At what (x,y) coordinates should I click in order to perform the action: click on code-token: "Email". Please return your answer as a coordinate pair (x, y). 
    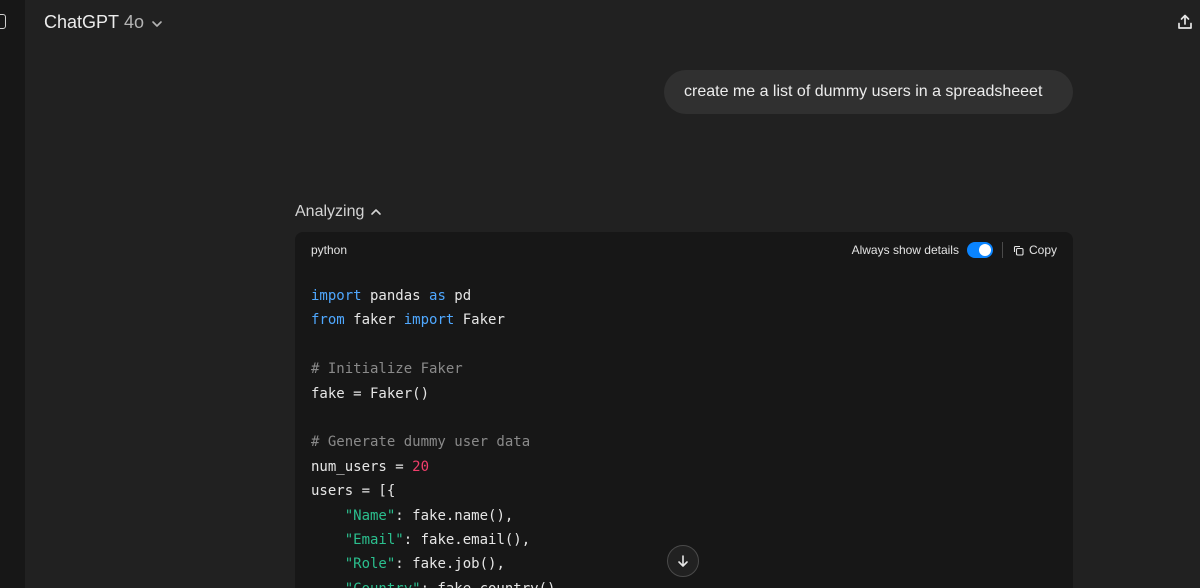
    Looking at the image, I should click on (374, 539).